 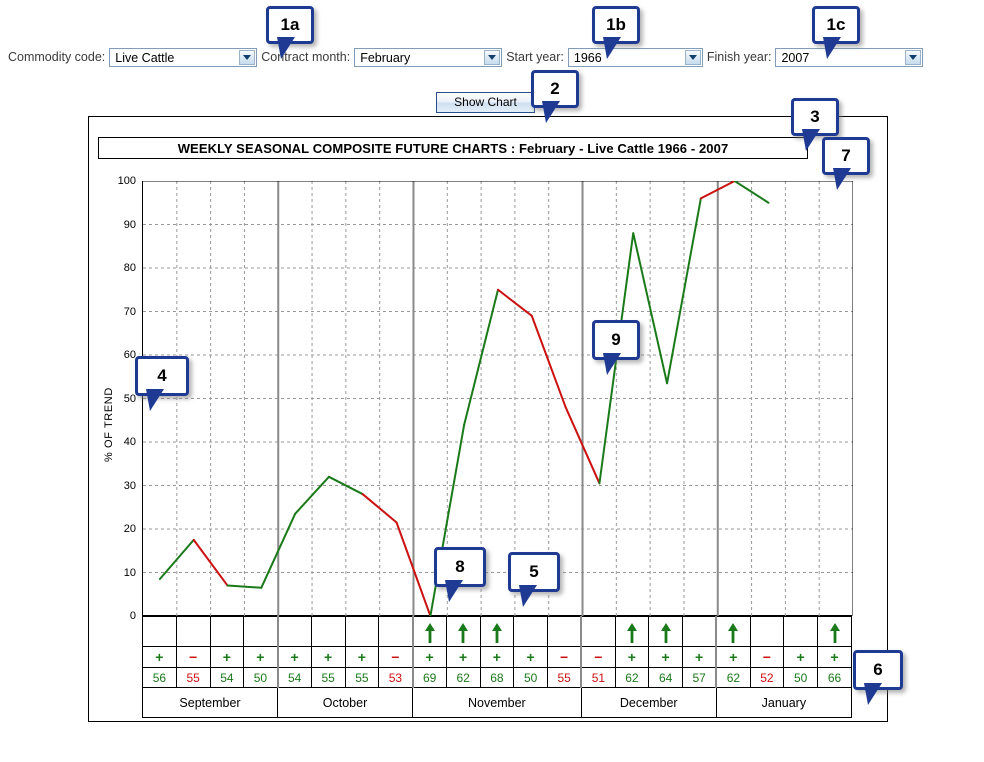 What do you see at coordinates (535, 57) in the screenshot?
I see `start-year-label: Start year:` at bounding box center [535, 57].